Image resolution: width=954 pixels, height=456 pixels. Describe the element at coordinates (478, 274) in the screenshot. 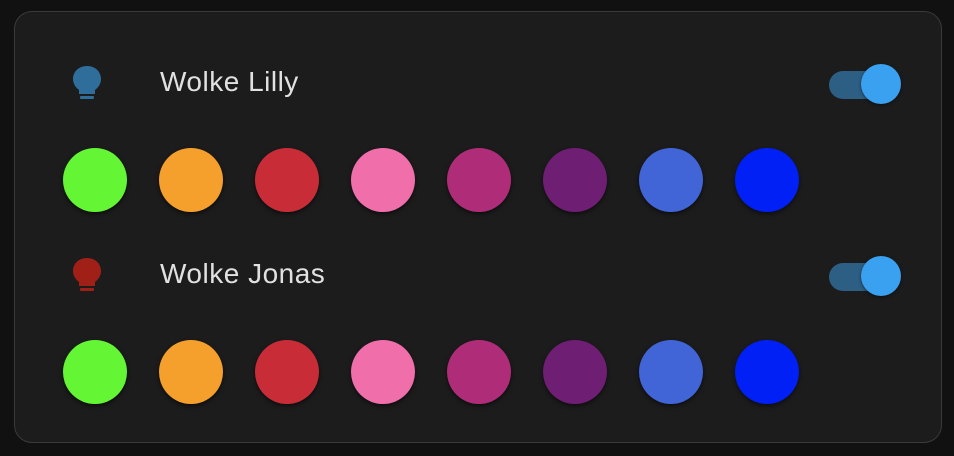

I see `light-row-wolke-jonas: Wolke Jonas` at that location.